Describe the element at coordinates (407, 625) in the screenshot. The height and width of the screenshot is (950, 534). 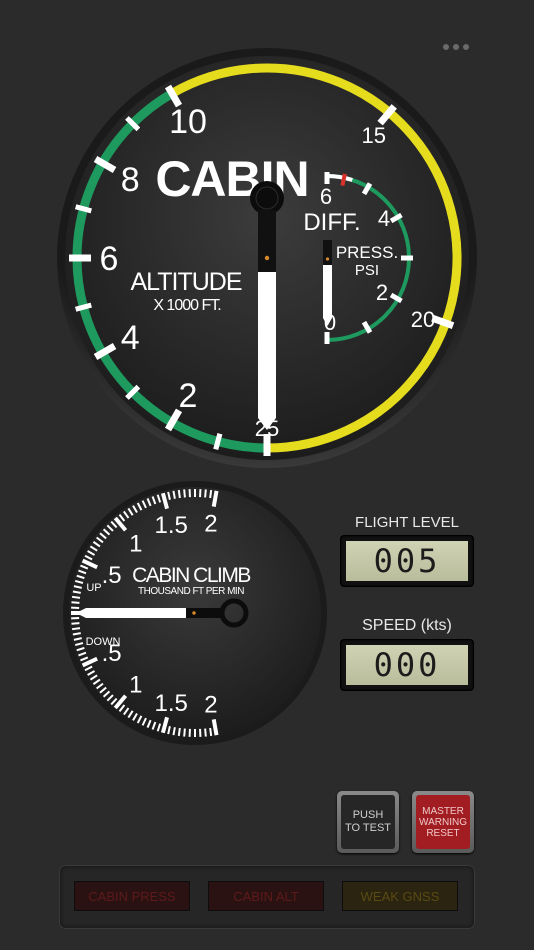
I see `speed-label: SPEED (kts)` at that location.